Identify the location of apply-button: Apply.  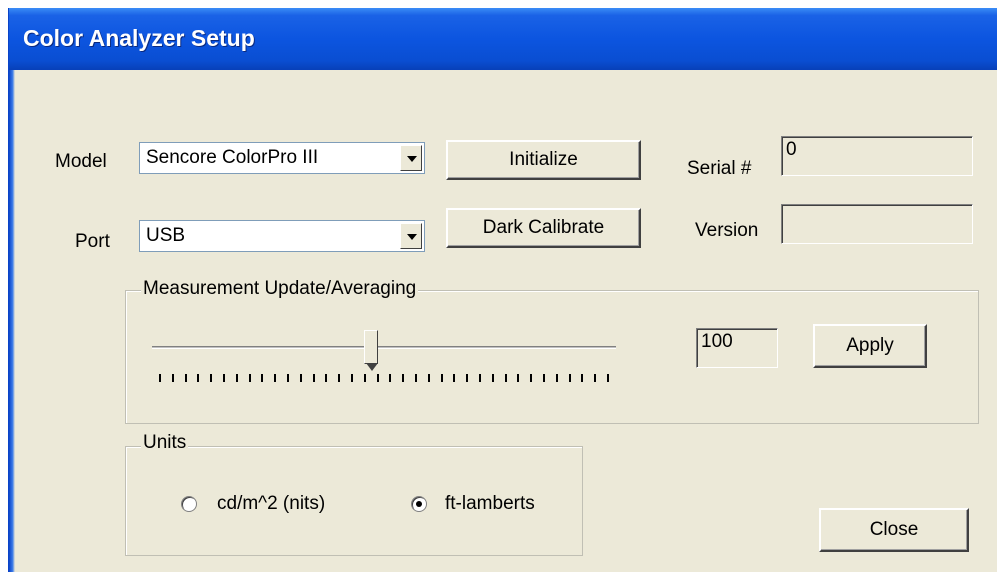
(870, 346).